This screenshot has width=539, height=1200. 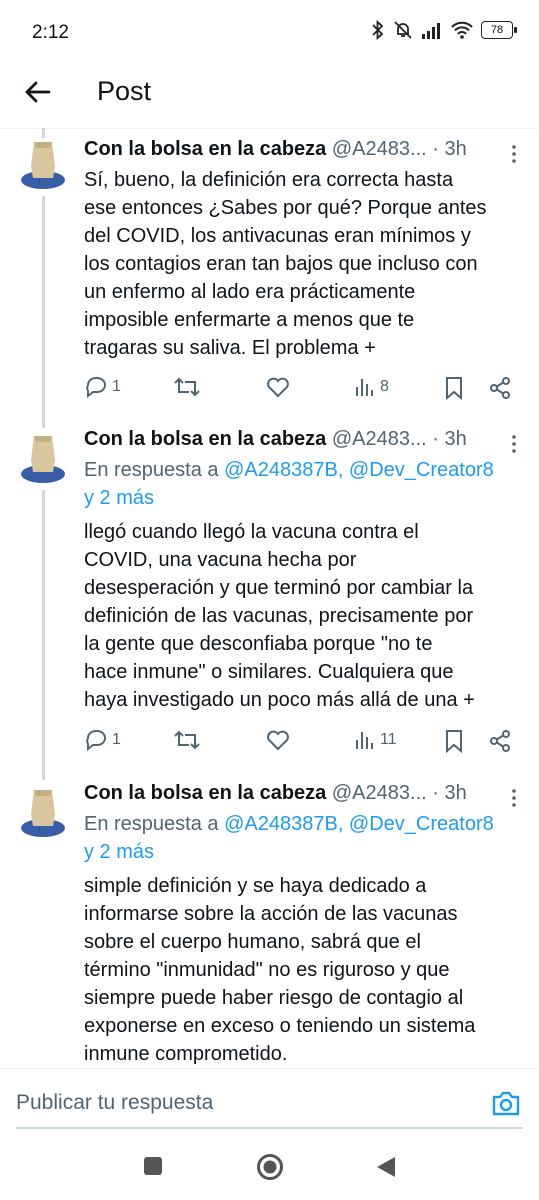 I want to click on text-line: tragaras su saliva. El problema +, so click(x=230, y=348).